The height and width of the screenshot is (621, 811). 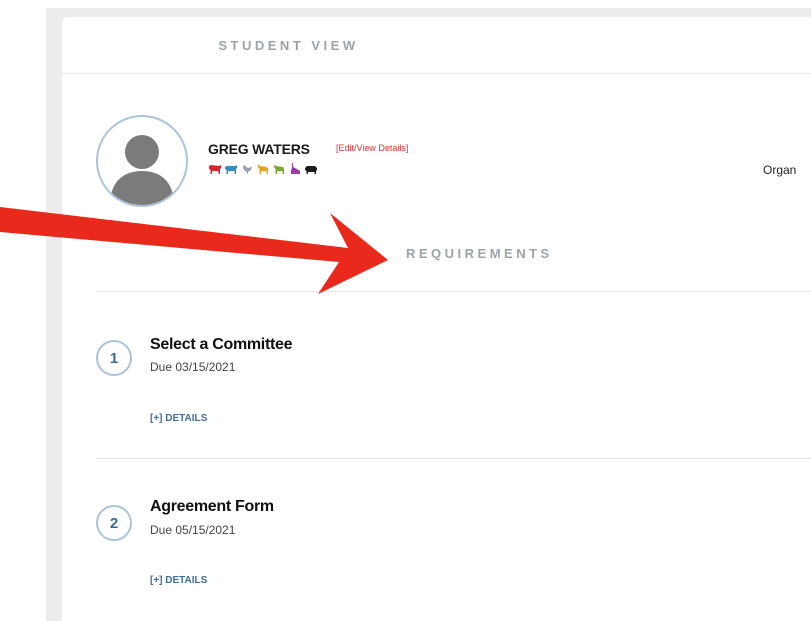 What do you see at coordinates (193, 530) in the screenshot?
I see `requirement-due-date: Due 05/15/2021` at bounding box center [193, 530].